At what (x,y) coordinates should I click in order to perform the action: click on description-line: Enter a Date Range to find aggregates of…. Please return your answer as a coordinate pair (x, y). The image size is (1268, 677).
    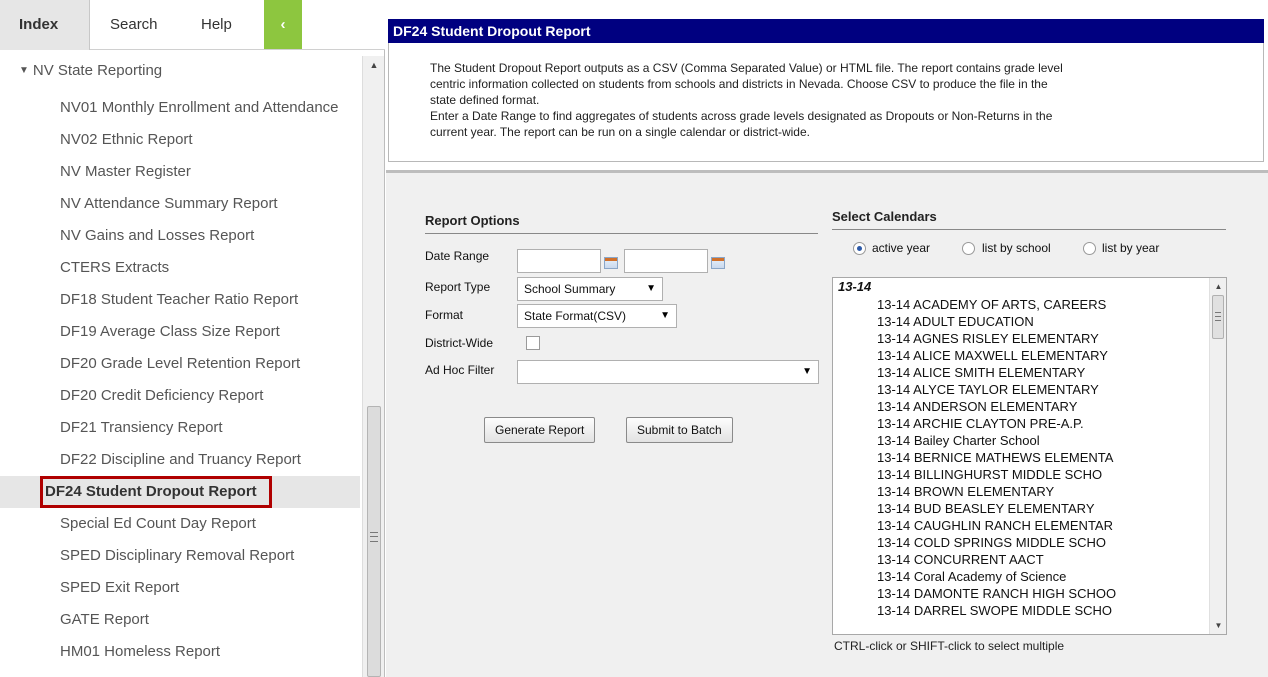
    Looking at the image, I should click on (741, 116).